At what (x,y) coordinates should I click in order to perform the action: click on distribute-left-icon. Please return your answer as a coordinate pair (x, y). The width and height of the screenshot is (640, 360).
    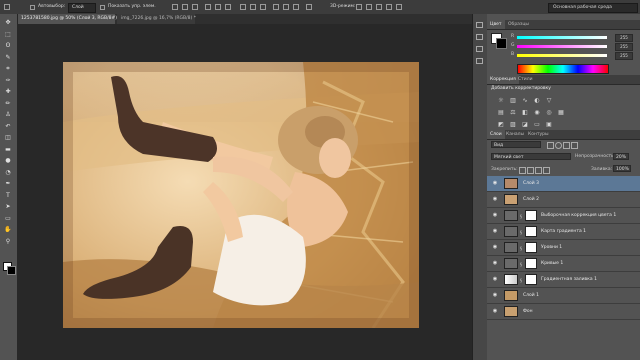
    Looking at the image, I should click on (276, 7).